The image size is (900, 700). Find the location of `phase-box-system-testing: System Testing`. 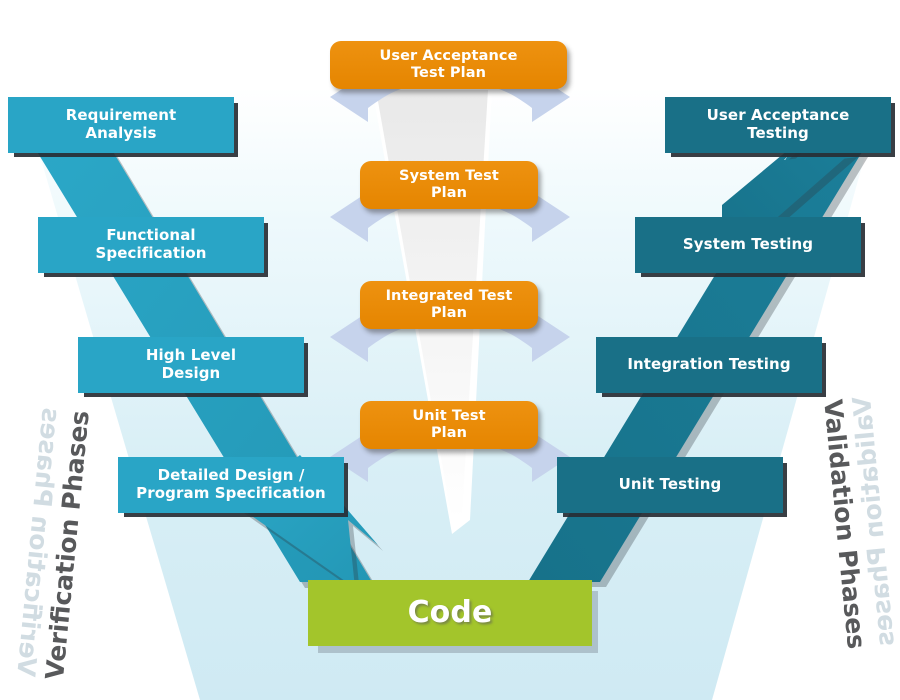

phase-box-system-testing: System Testing is located at coordinates (748, 245).